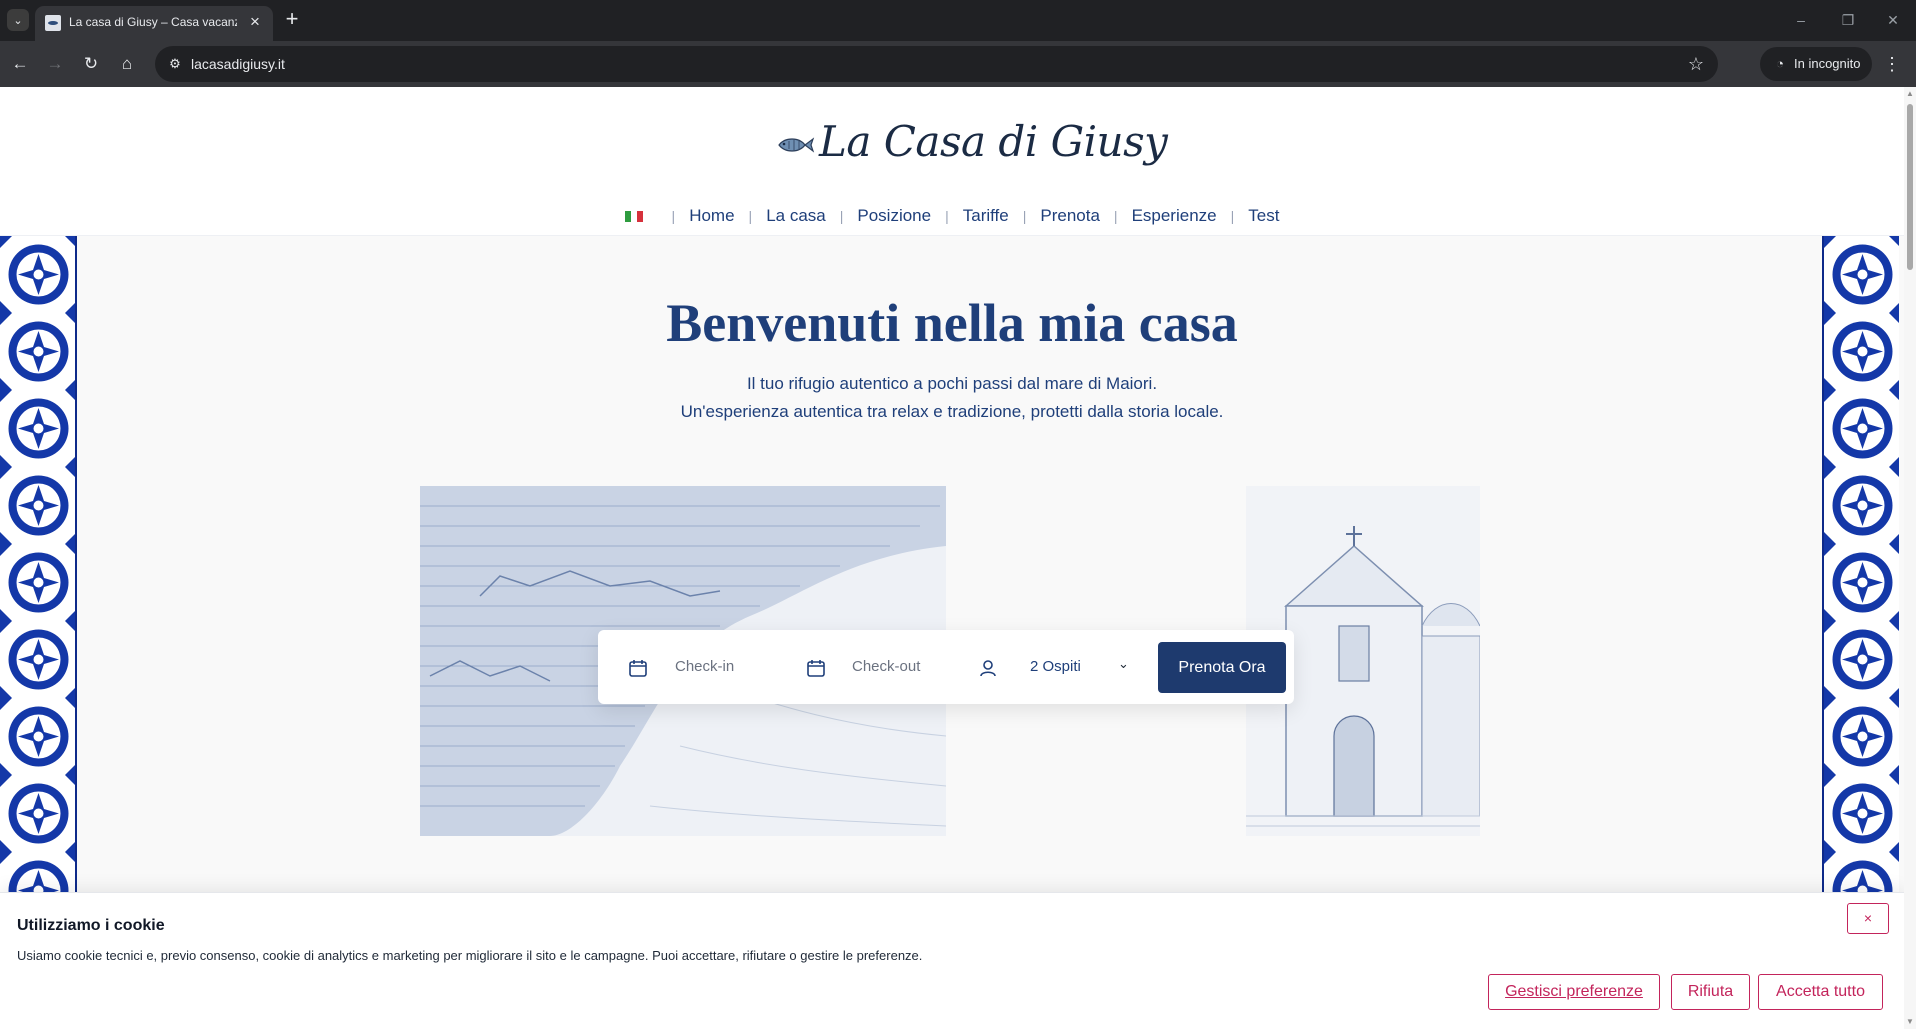 The image size is (1916, 1029). I want to click on nav-test: Test, so click(1263, 216).